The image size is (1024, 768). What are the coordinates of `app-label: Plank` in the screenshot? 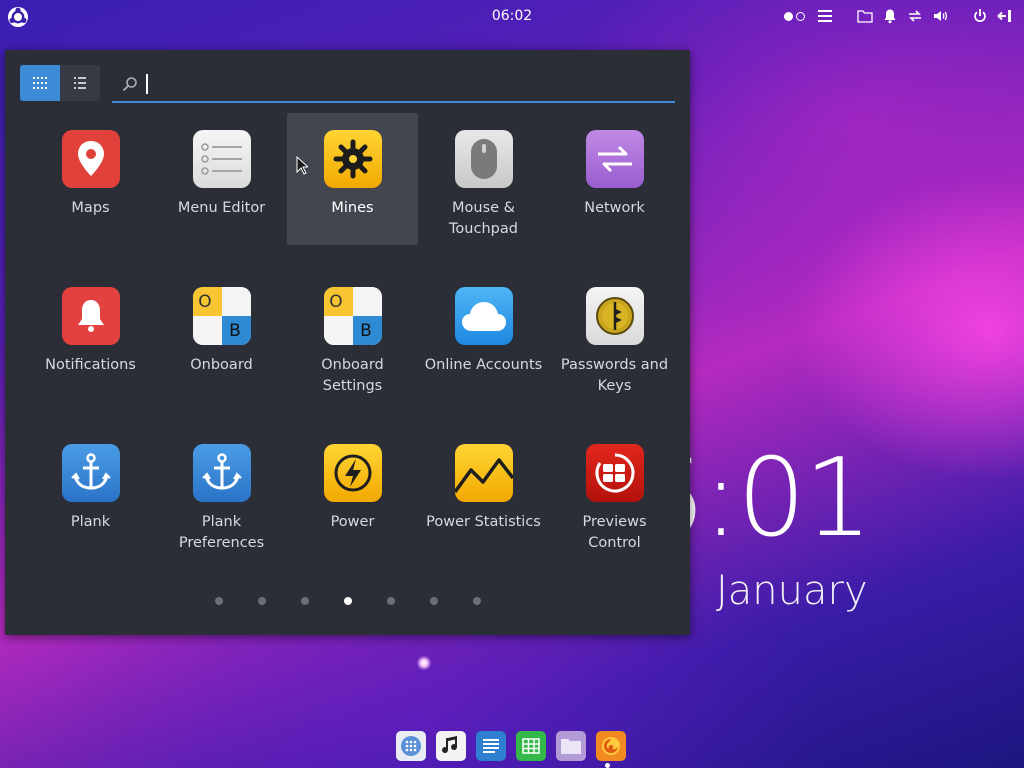 It's located at (90, 522).